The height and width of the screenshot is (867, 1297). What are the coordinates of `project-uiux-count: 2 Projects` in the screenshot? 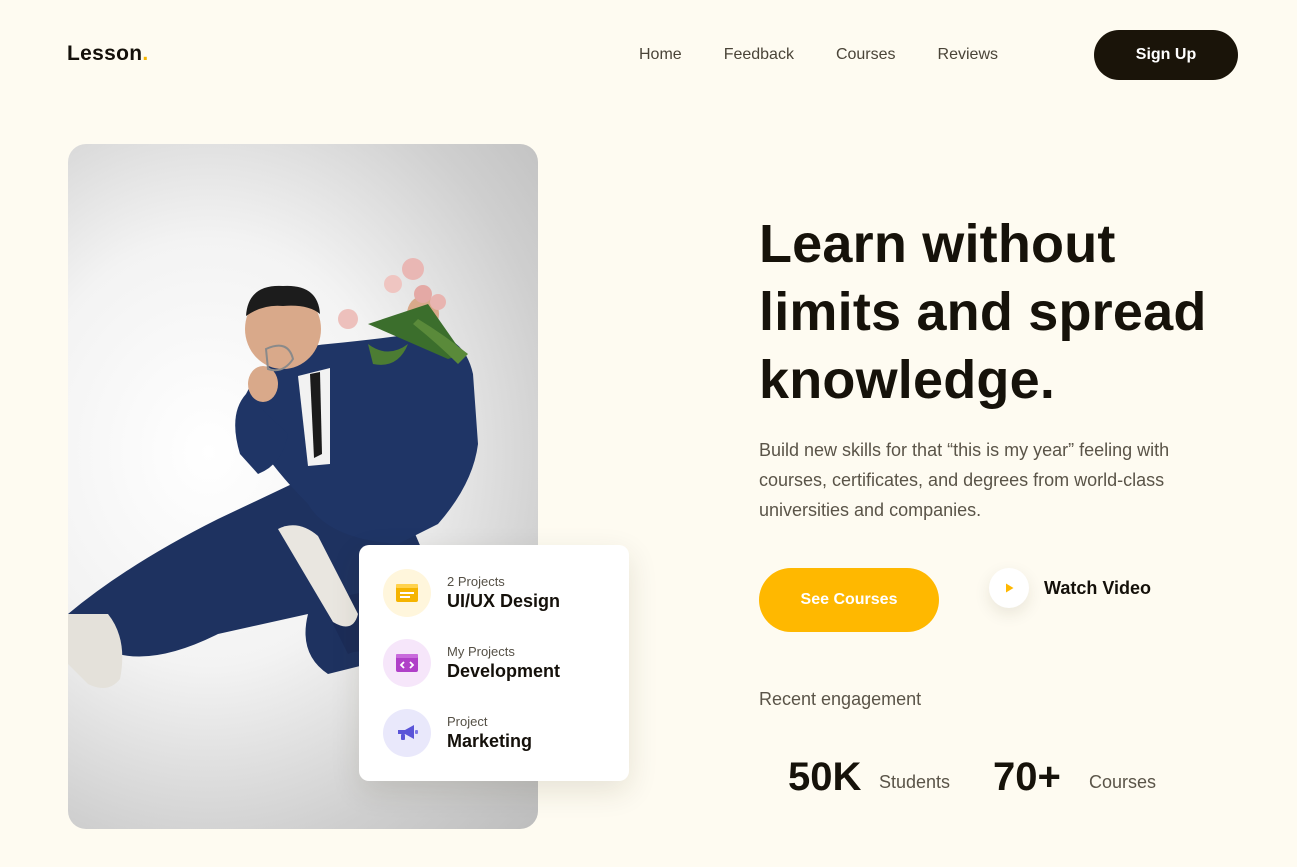 It's located at (476, 581).